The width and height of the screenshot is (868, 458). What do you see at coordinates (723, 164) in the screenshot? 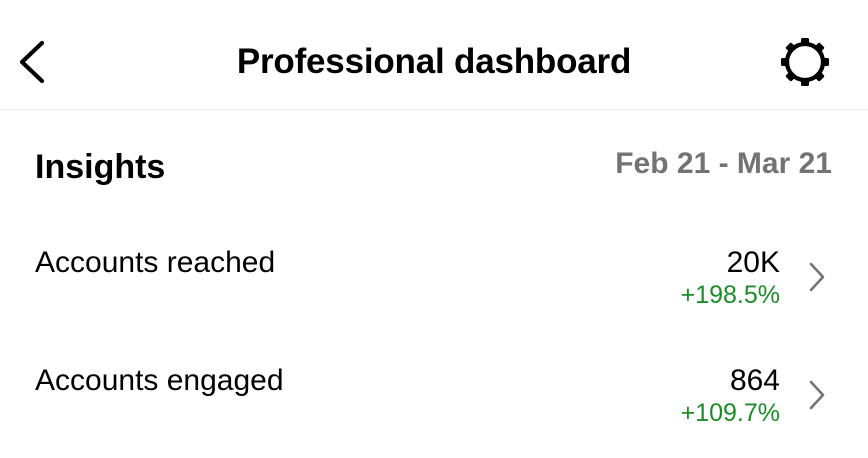
I see `date-range: Feb 21 - Mar 21` at bounding box center [723, 164].